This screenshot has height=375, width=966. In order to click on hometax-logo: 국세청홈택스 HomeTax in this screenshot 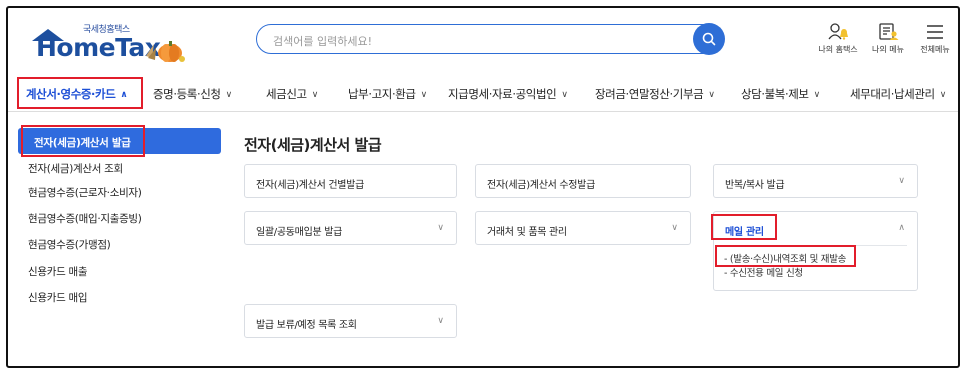, I will do `click(112, 46)`.